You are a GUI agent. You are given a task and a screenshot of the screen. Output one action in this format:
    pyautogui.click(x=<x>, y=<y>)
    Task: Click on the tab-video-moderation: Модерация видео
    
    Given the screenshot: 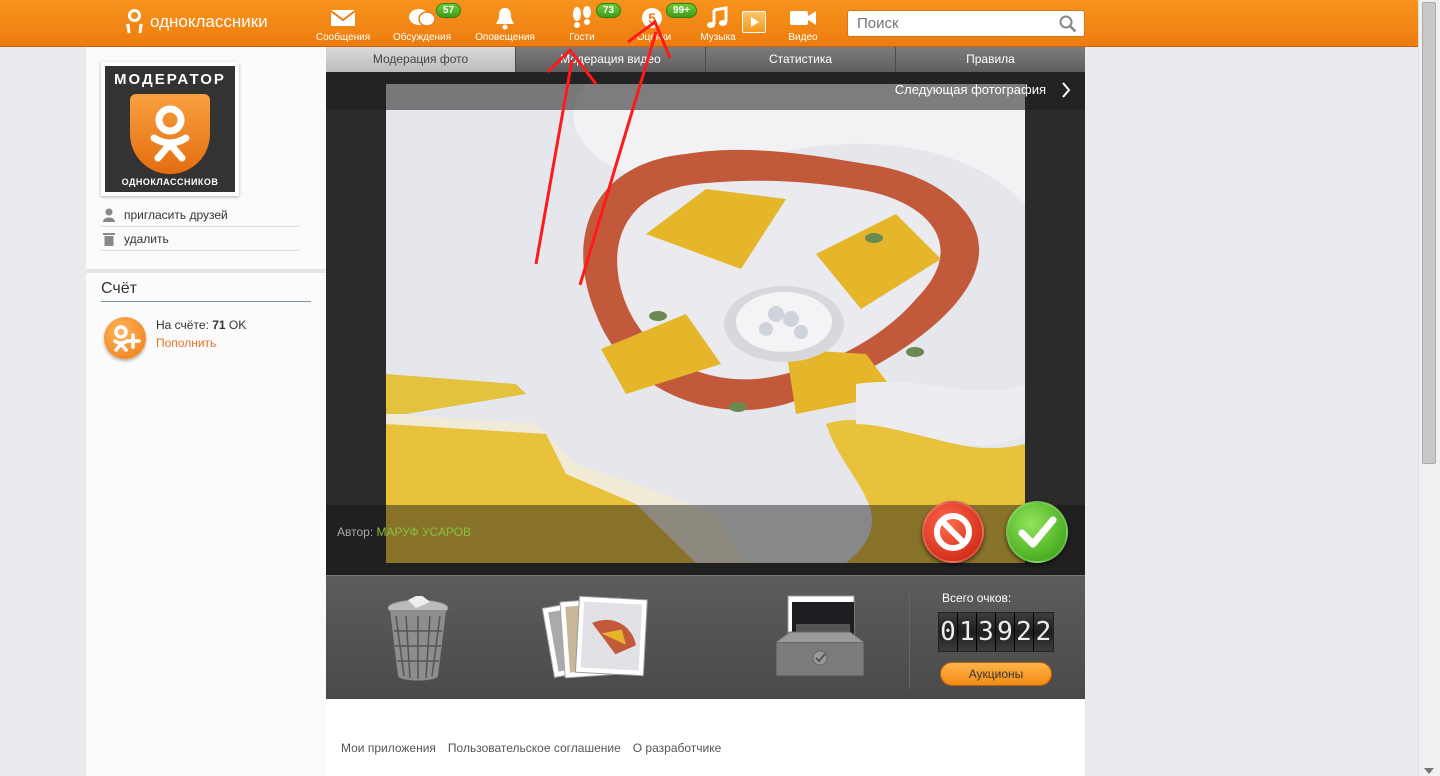 What is the action you would take?
    pyautogui.click(x=611, y=59)
    